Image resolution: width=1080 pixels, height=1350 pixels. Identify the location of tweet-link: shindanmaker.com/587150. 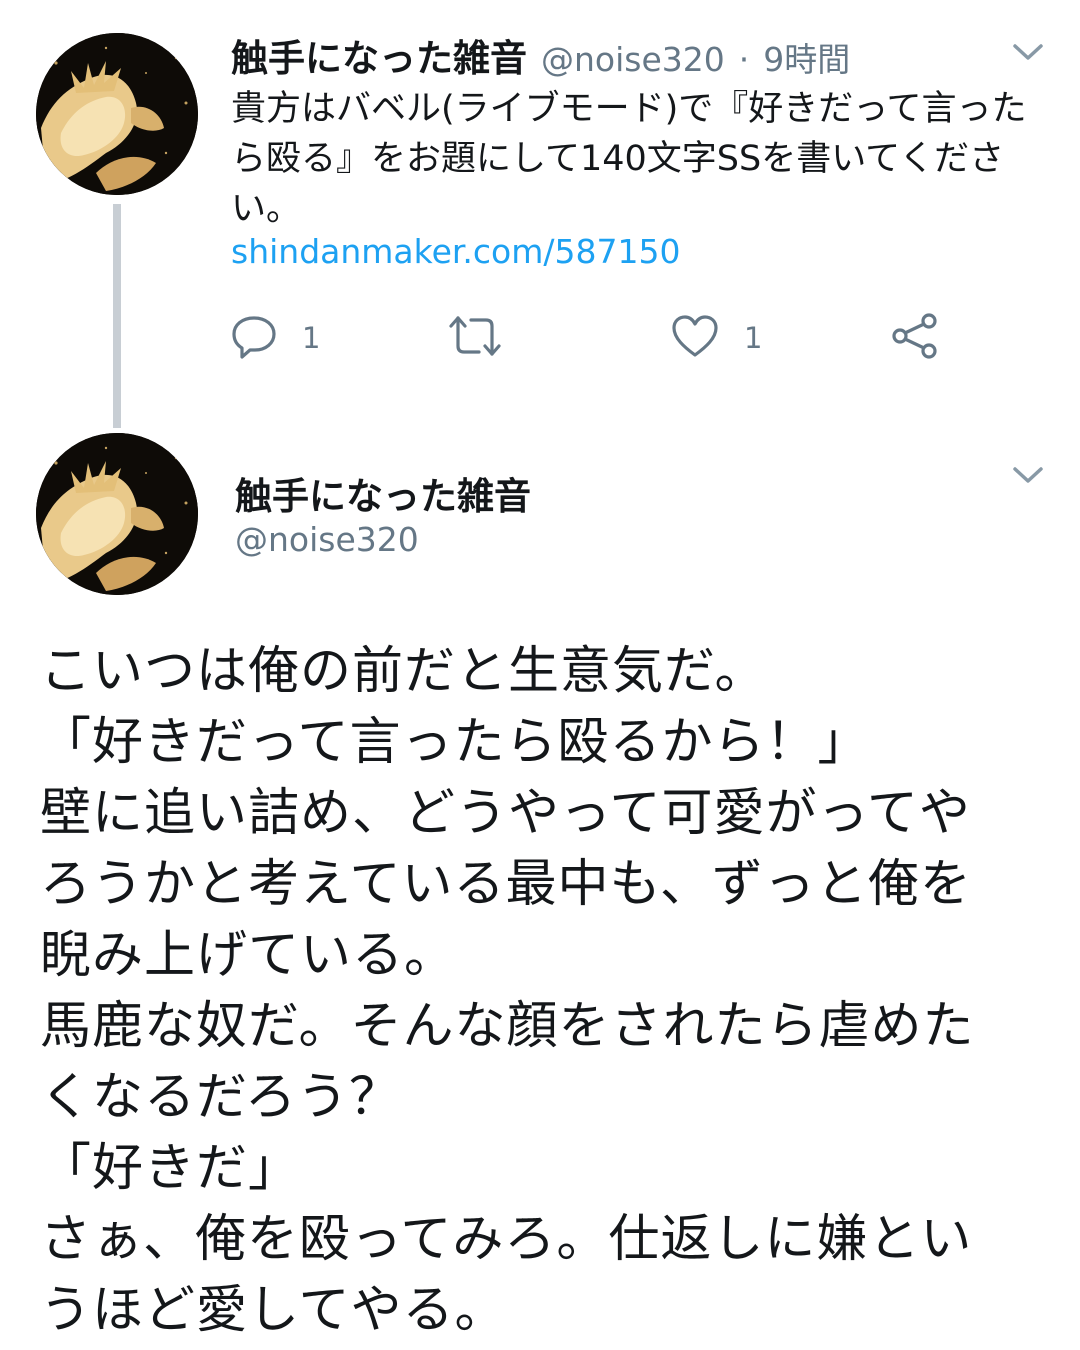
(455, 251).